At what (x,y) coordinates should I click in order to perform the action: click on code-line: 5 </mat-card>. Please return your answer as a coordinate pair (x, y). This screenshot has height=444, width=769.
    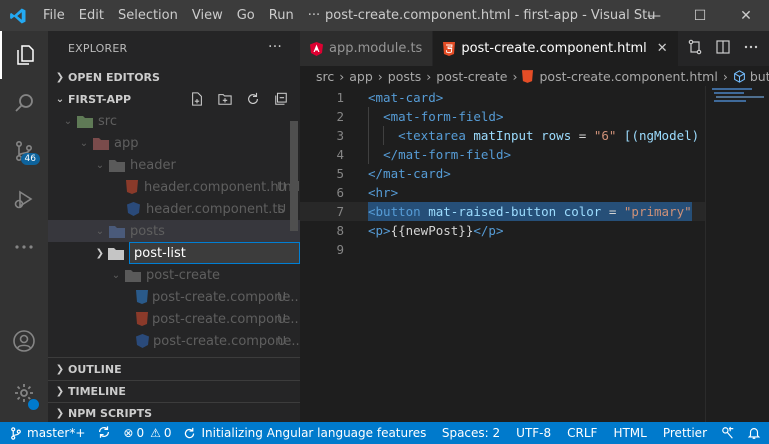
    Looking at the image, I should click on (502, 173).